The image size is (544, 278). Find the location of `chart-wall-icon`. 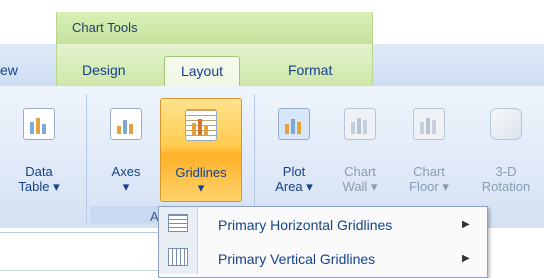

chart-wall-icon is located at coordinates (360, 124).